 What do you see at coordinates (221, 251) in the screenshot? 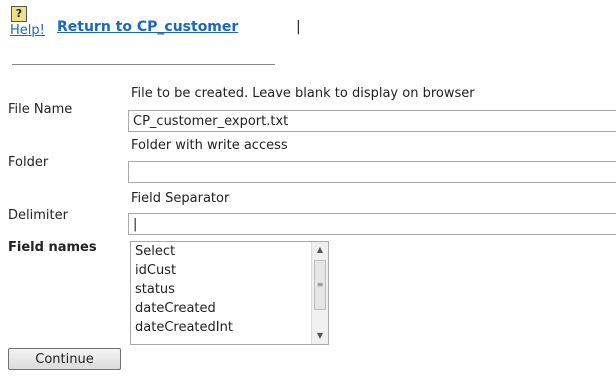
I see `list-item: Select` at bounding box center [221, 251].